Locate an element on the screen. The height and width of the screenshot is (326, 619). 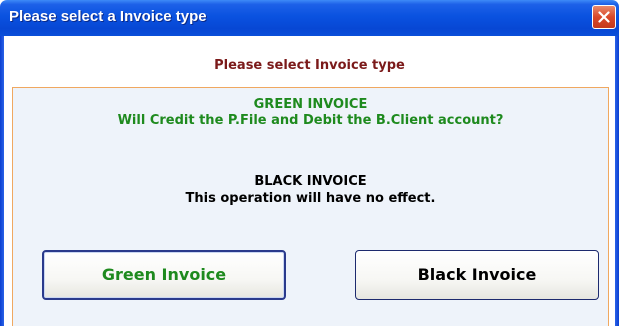
close-button is located at coordinates (604, 17).